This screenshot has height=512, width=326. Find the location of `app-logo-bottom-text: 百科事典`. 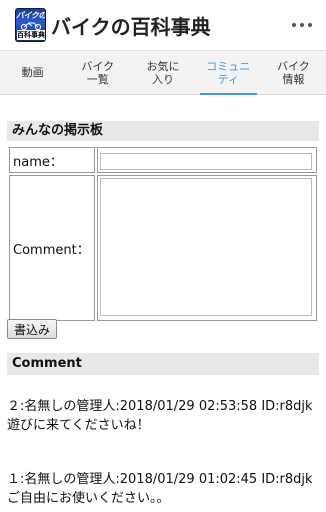

app-logo-bottom-text: 百科事典 is located at coordinates (31, 35).